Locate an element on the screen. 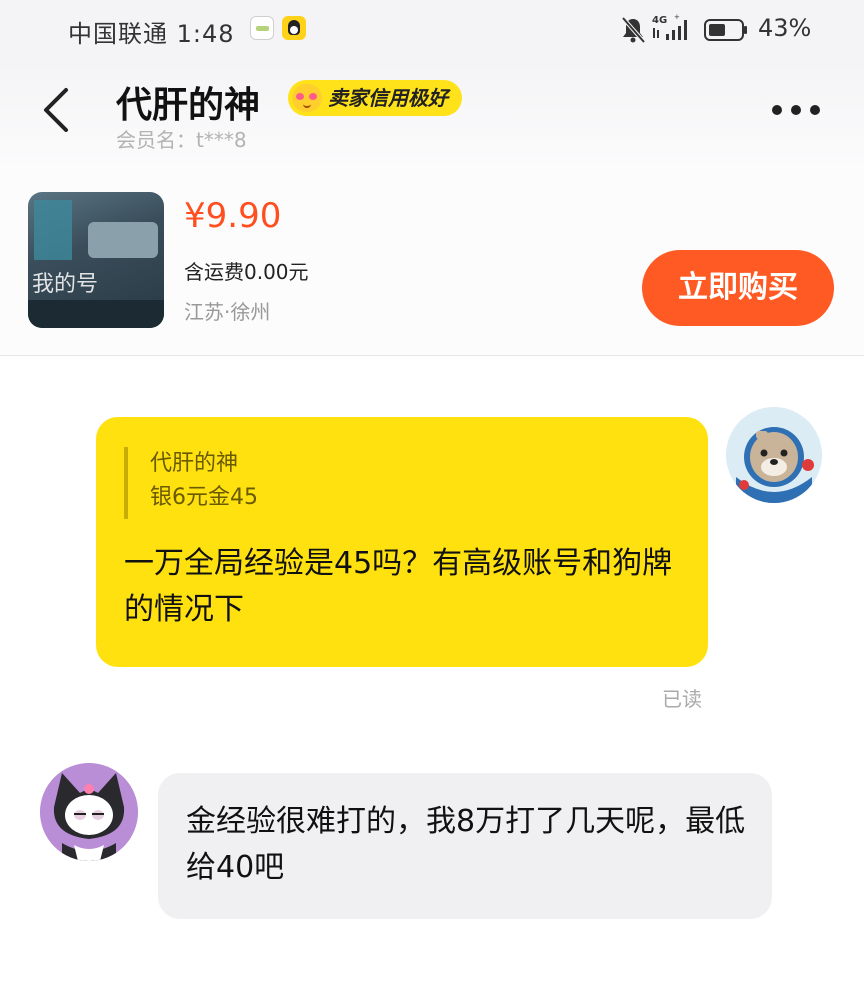 This screenshot has height=1008, width=864. read-status: 已读 is located at coordinates (682, 699).